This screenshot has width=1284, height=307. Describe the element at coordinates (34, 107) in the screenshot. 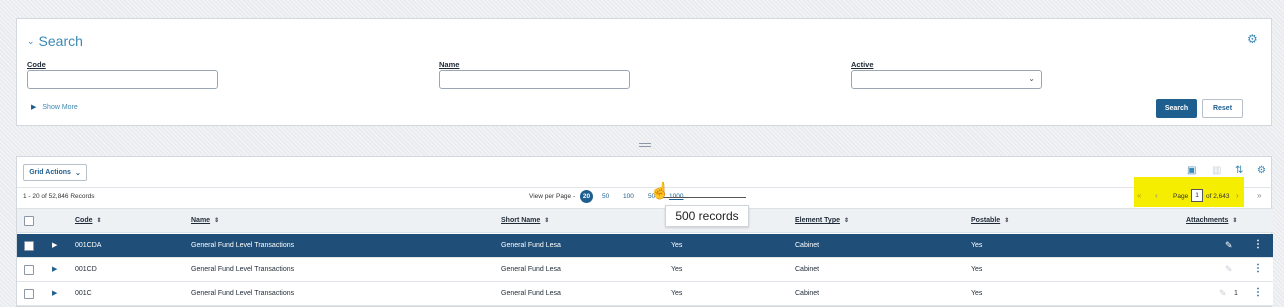

I see `caret-right-icon: ▶` at that location.